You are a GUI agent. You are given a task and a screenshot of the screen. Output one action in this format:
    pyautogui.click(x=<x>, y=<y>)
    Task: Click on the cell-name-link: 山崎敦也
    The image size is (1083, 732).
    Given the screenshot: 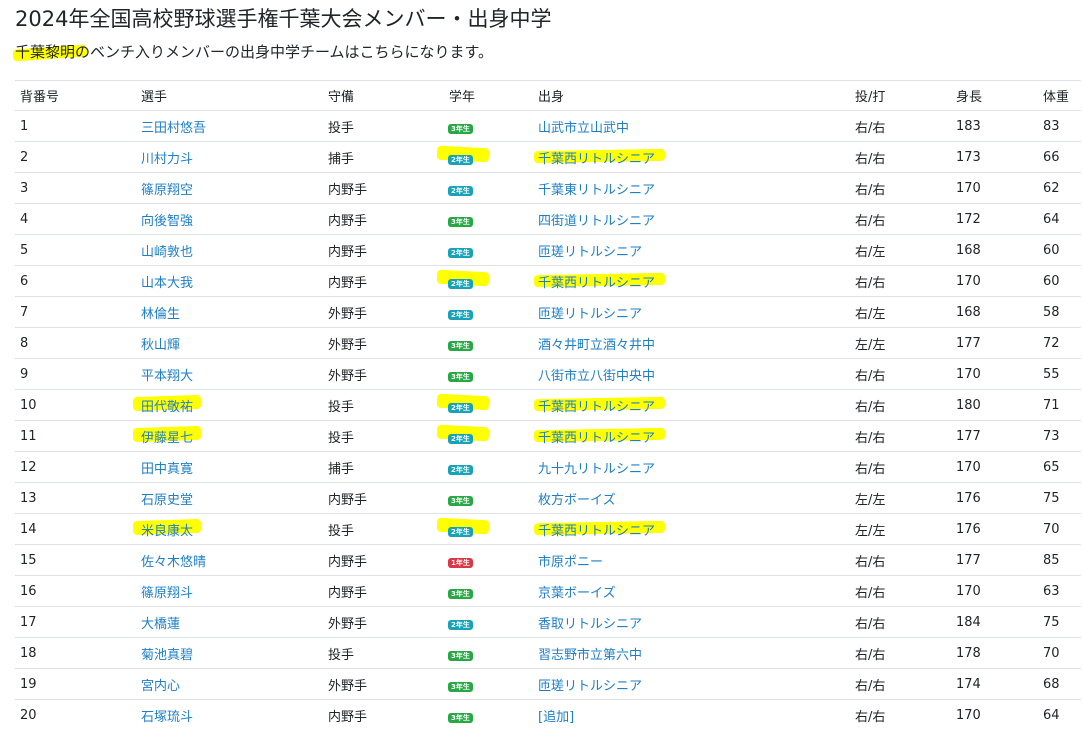 What is the action you would take?
    pyautogui.click(x=167, y=252)
    